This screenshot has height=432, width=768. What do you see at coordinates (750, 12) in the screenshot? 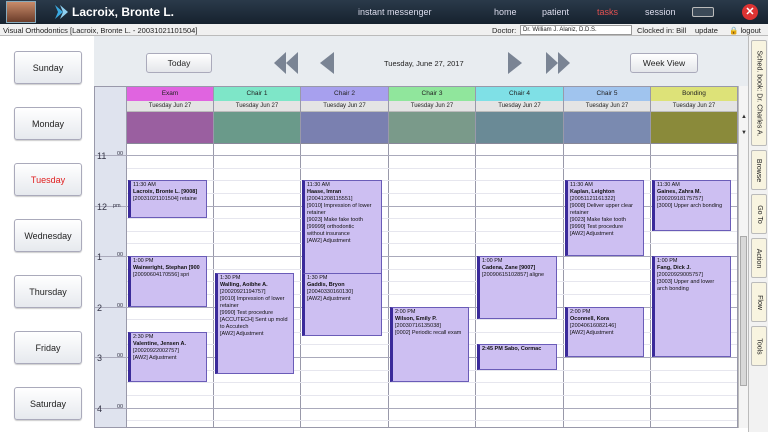
I see `close-button: ✕` at bounding box center [750, 12].